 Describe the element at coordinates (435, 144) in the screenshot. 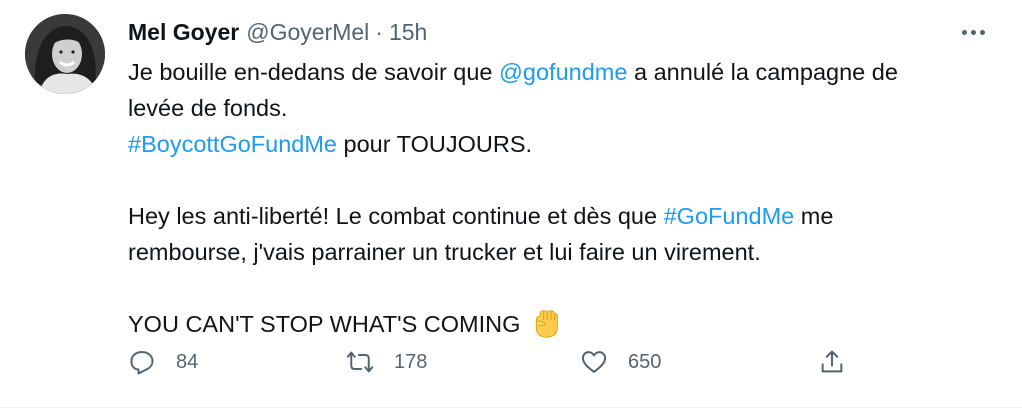

I see `text-span: pour TOUJOURS.` at that location.